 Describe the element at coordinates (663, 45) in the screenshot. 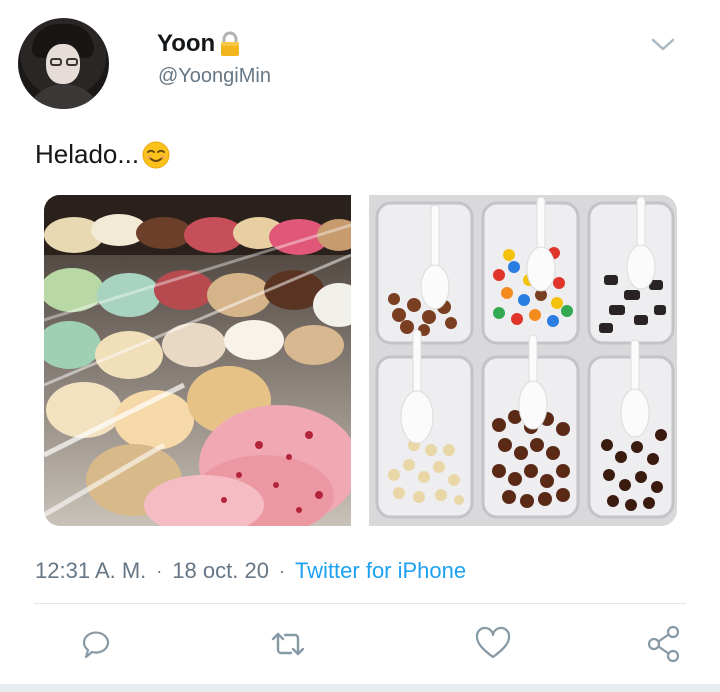

I see `chevron-down-icon` at that location.